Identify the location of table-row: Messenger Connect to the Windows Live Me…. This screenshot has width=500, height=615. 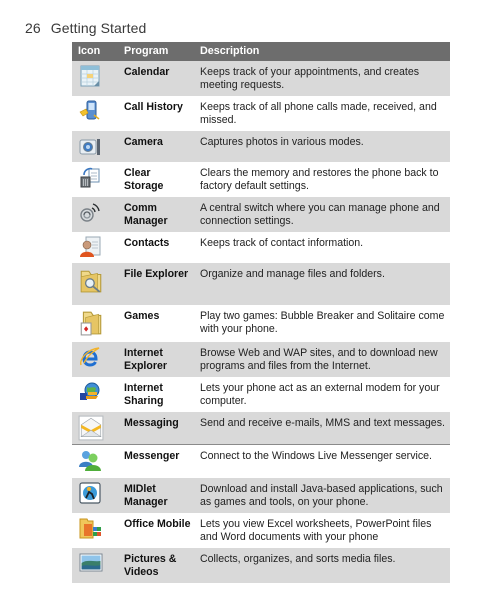
(261, 461).